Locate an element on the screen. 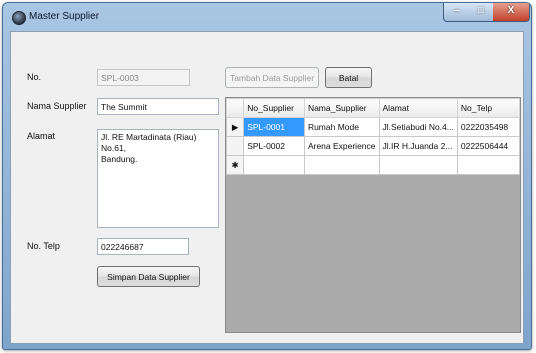 The image size is (536, 353). column-header-alamat: Alamat is located at coordinates (418, 108).